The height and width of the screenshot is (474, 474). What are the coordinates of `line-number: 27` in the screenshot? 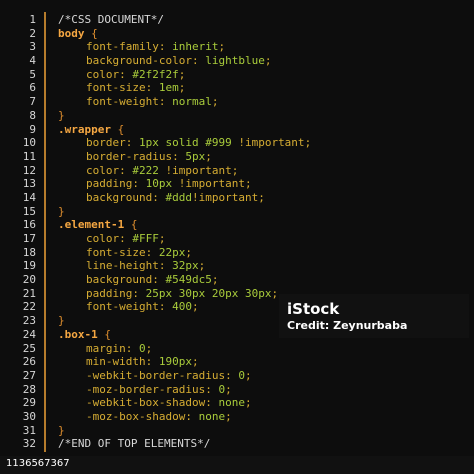 It's located at (29, 375).